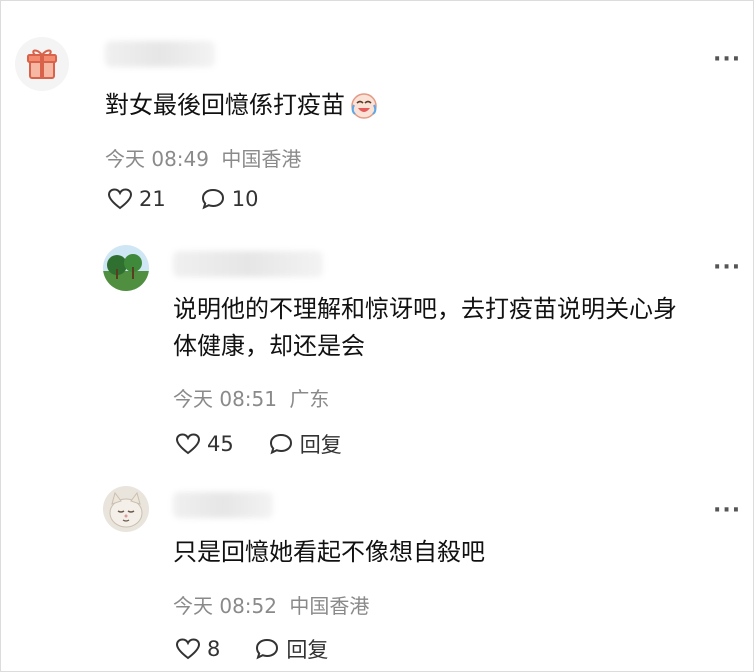  I want to click on comment-text: 對女最後回憶係打疫苗, so click(242, 105).